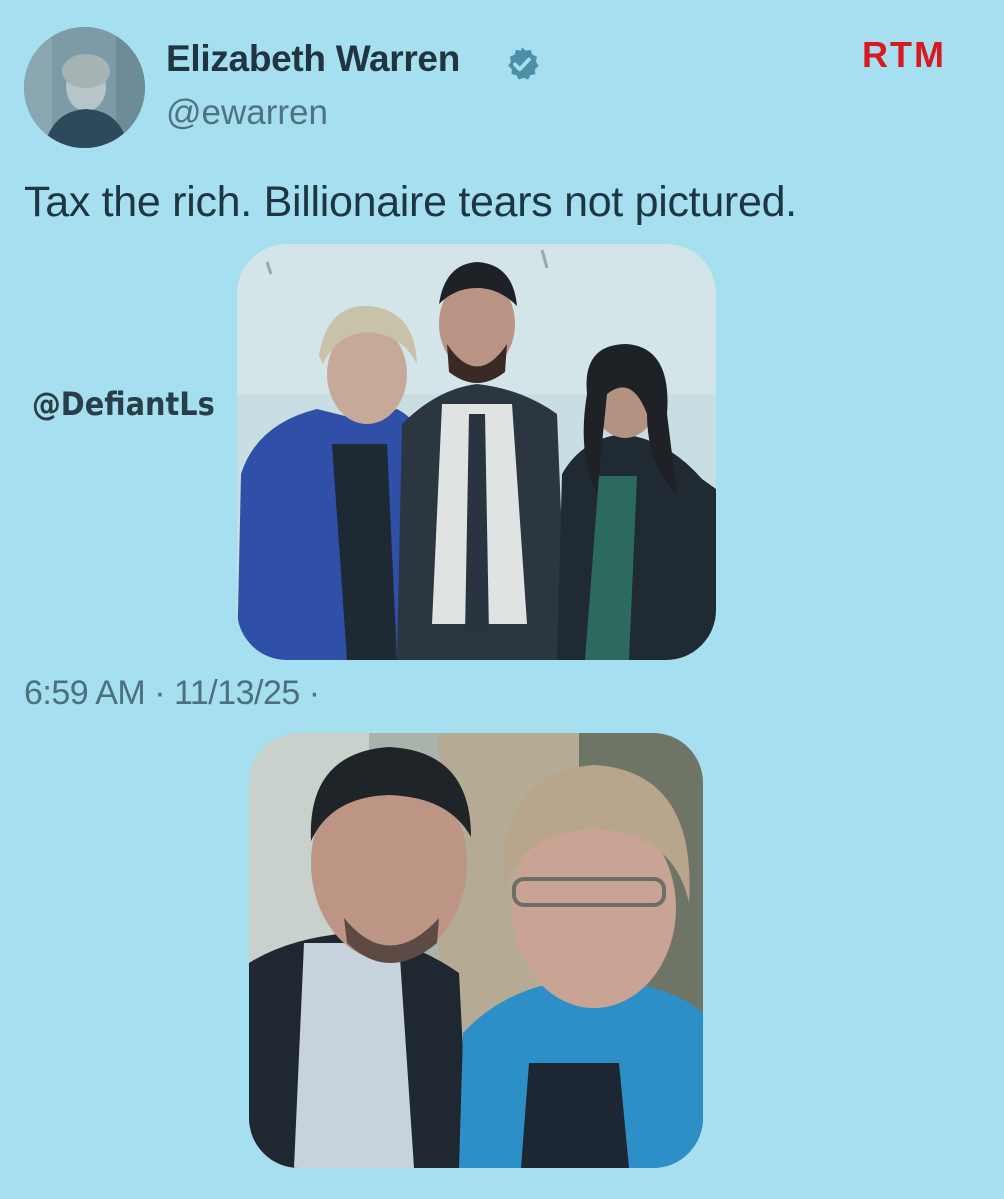  What do you see at coordinates (904, 54) in the screenshot?
I see `brand-logo: RTM` at bounding box center [904, 54].